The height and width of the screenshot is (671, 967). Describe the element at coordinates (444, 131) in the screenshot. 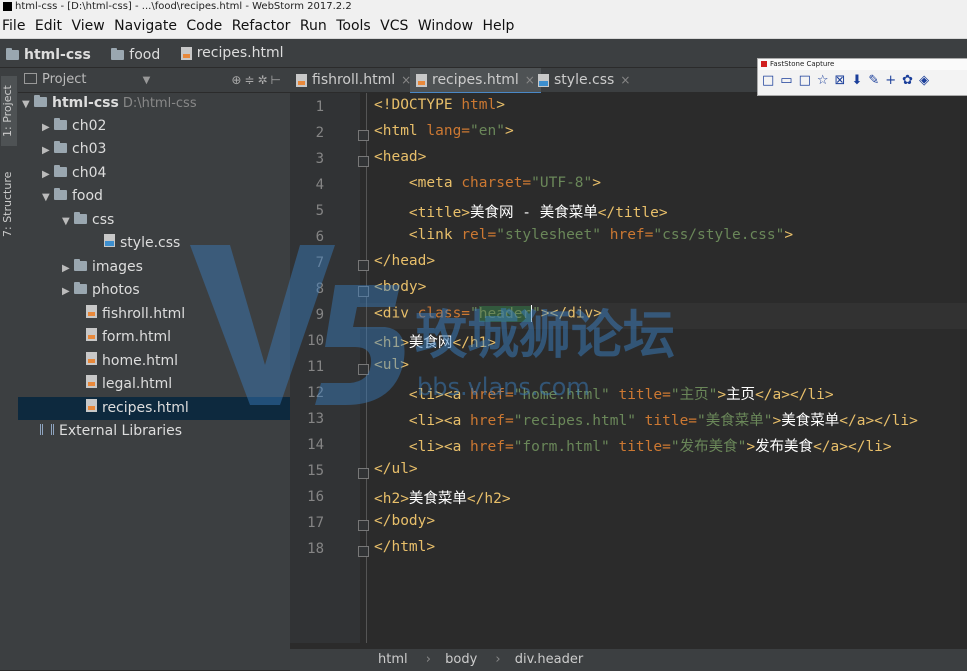

I see `code-line-2: <html lang="en">` at that location.